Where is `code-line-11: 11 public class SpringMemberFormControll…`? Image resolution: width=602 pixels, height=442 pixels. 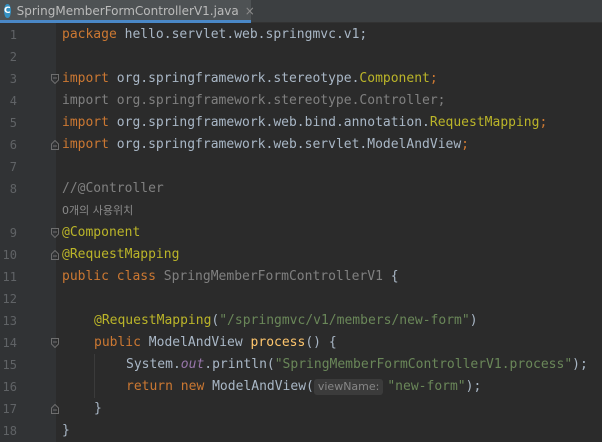 code-line-11: 11 public class SpringMemberFormControll… is located at coordinates (301, 277).